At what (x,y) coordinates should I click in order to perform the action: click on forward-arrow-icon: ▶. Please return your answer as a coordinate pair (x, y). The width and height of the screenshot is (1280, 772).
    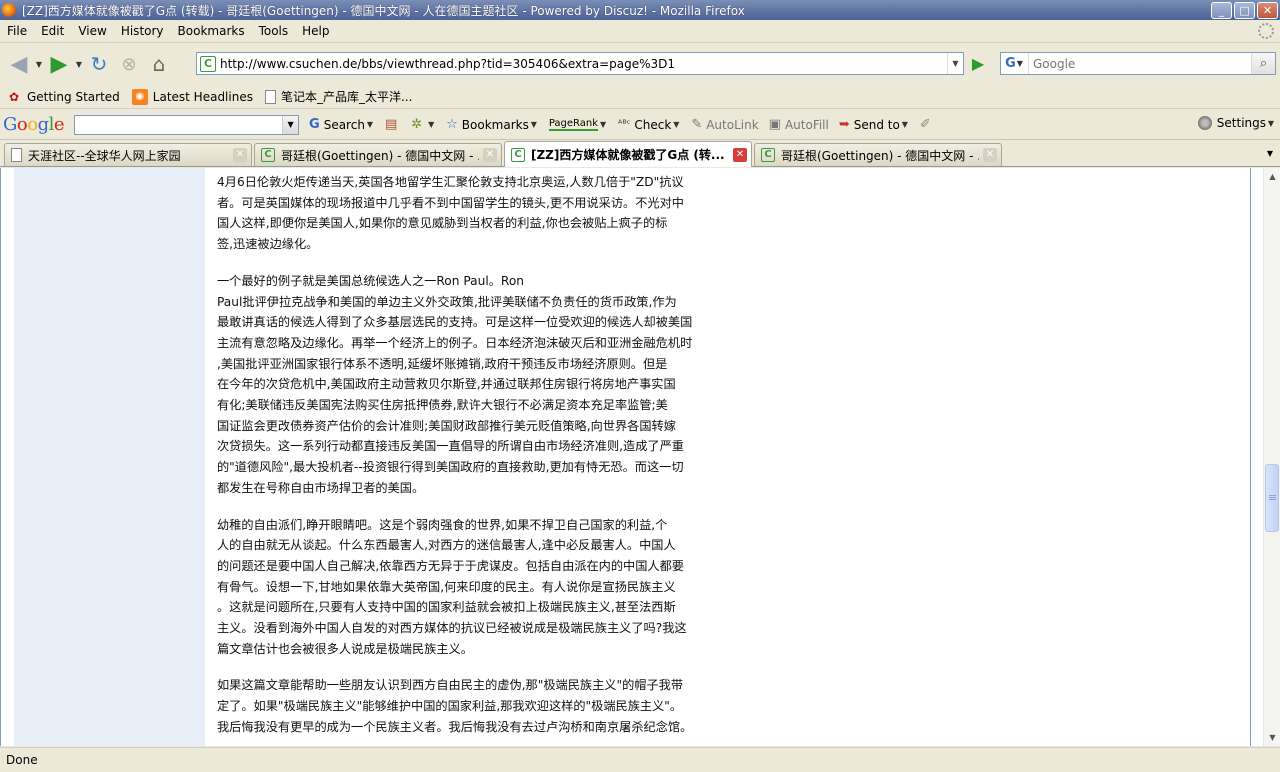
    Looking at the image, I should click on (59, 64).